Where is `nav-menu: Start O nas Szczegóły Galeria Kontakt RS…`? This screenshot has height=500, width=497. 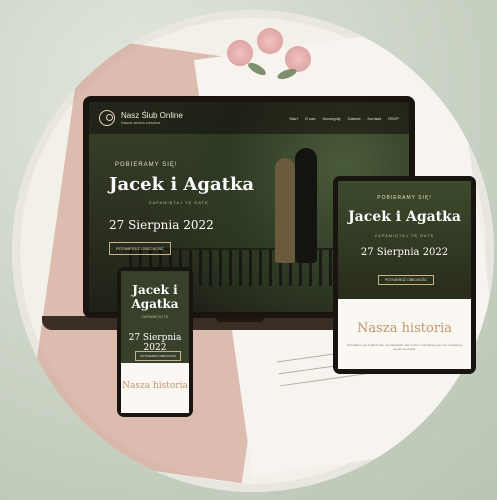 nav-menu: Start O nas Szczegóły Galeria Kontakt RS… is located at coordinates (344, 118).